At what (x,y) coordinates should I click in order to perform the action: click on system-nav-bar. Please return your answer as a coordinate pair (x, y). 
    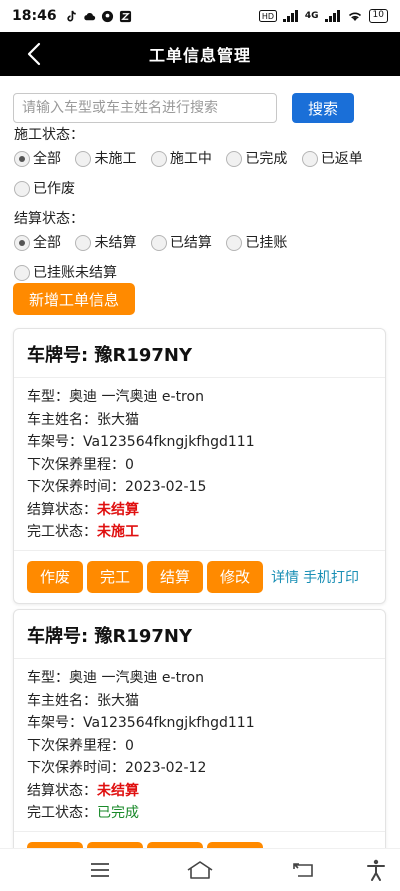
    Looking at the image, I should click on (200, 869).